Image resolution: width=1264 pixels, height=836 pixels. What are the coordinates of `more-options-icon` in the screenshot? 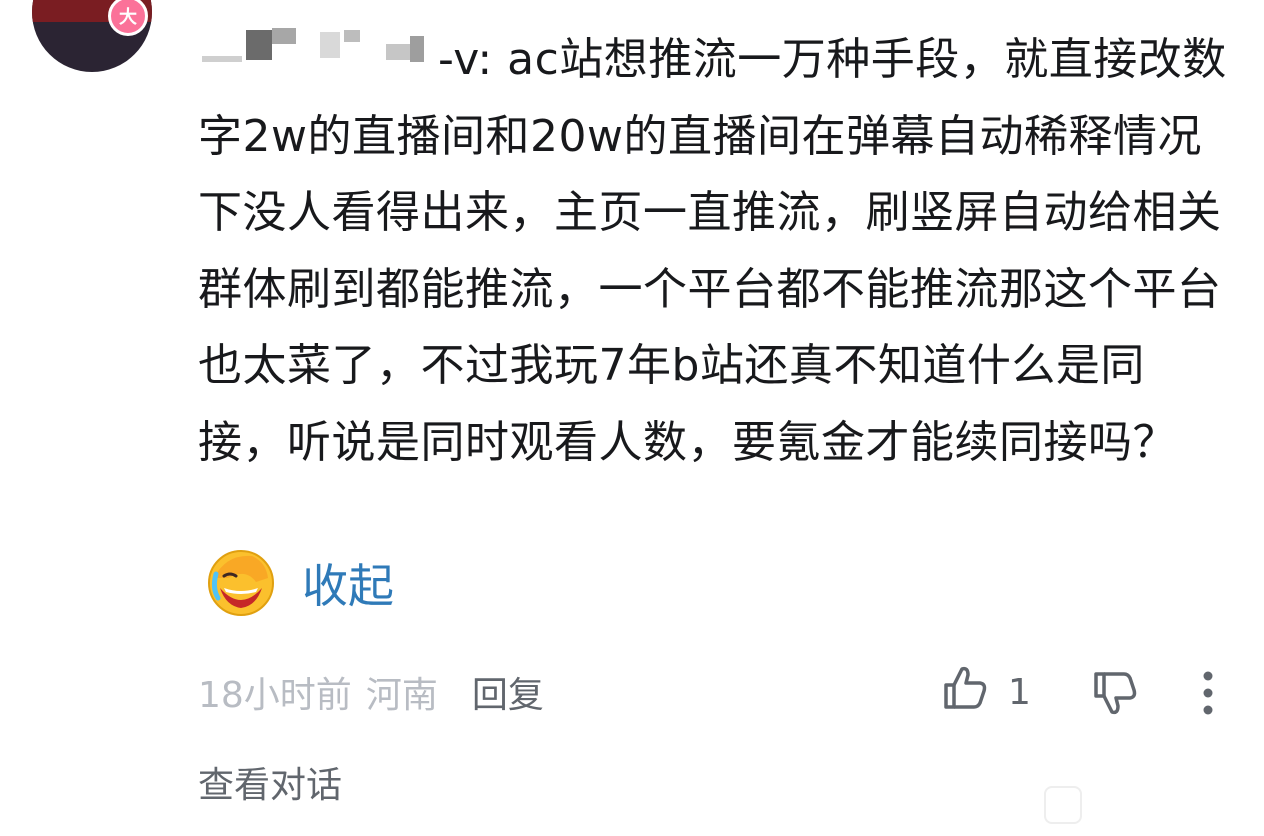 It's located at (1208, 697).